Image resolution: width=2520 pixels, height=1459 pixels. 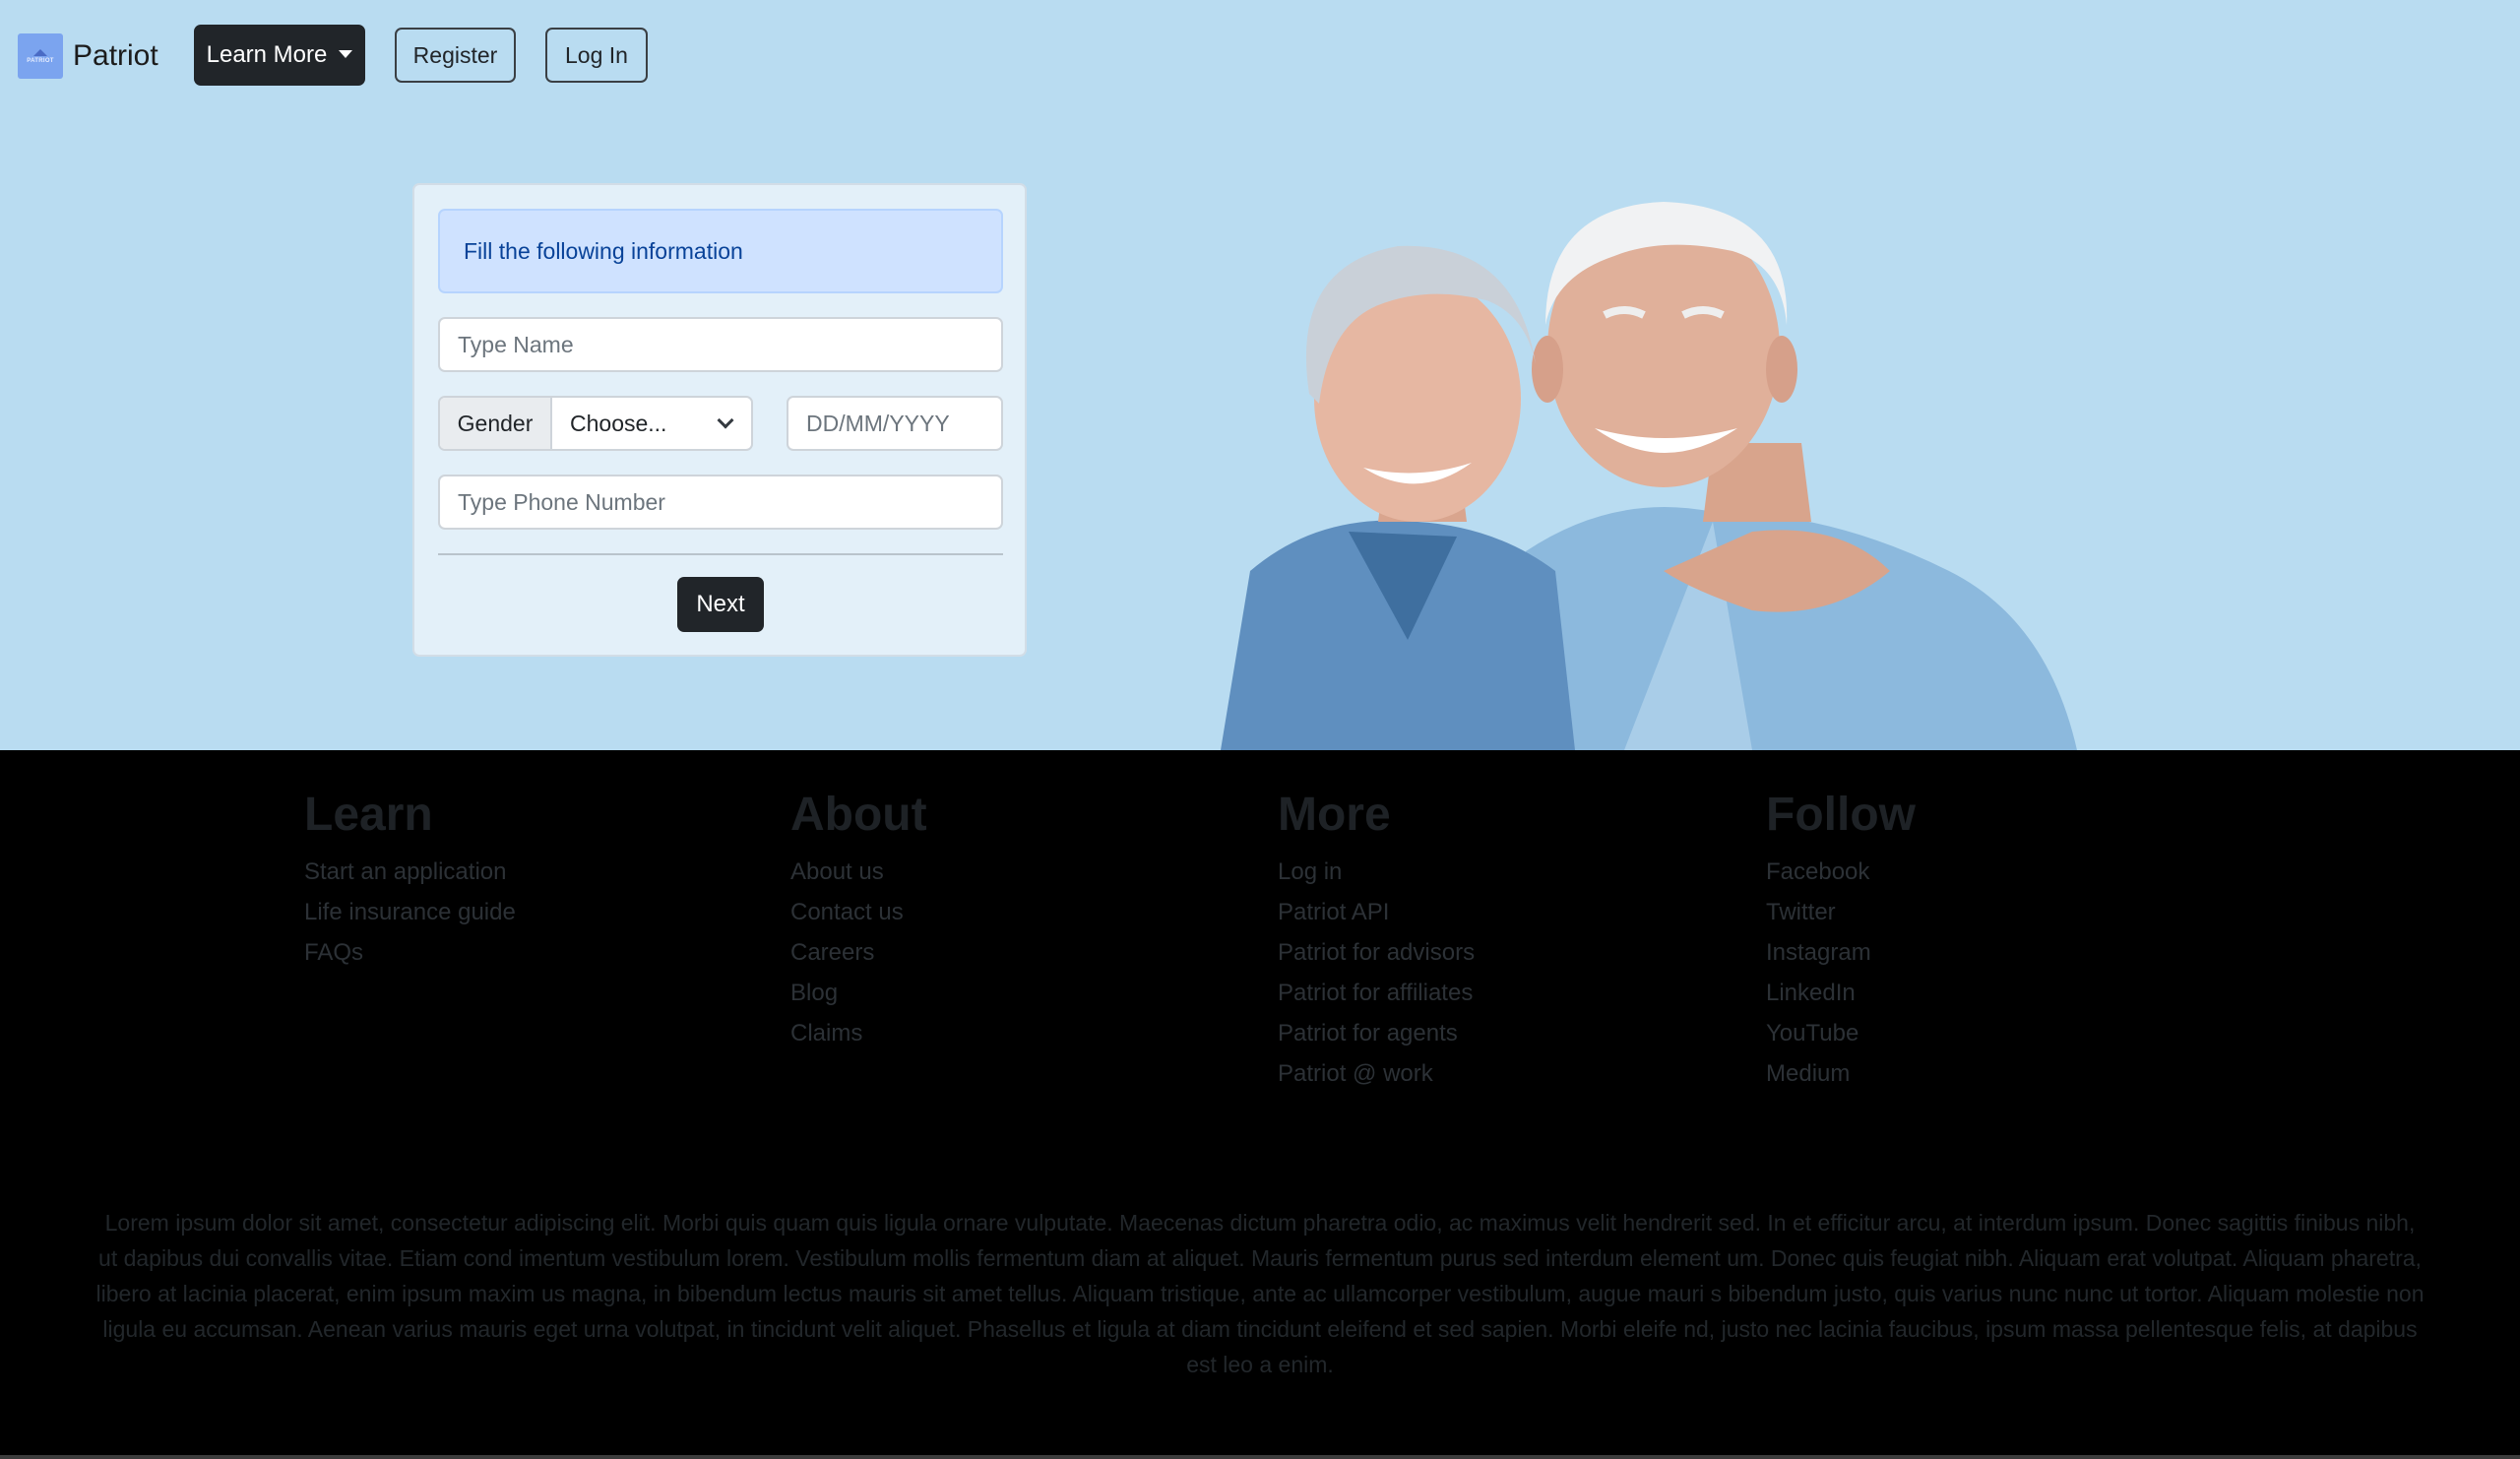 I want to click on name-input, so click(x=720, y=344).